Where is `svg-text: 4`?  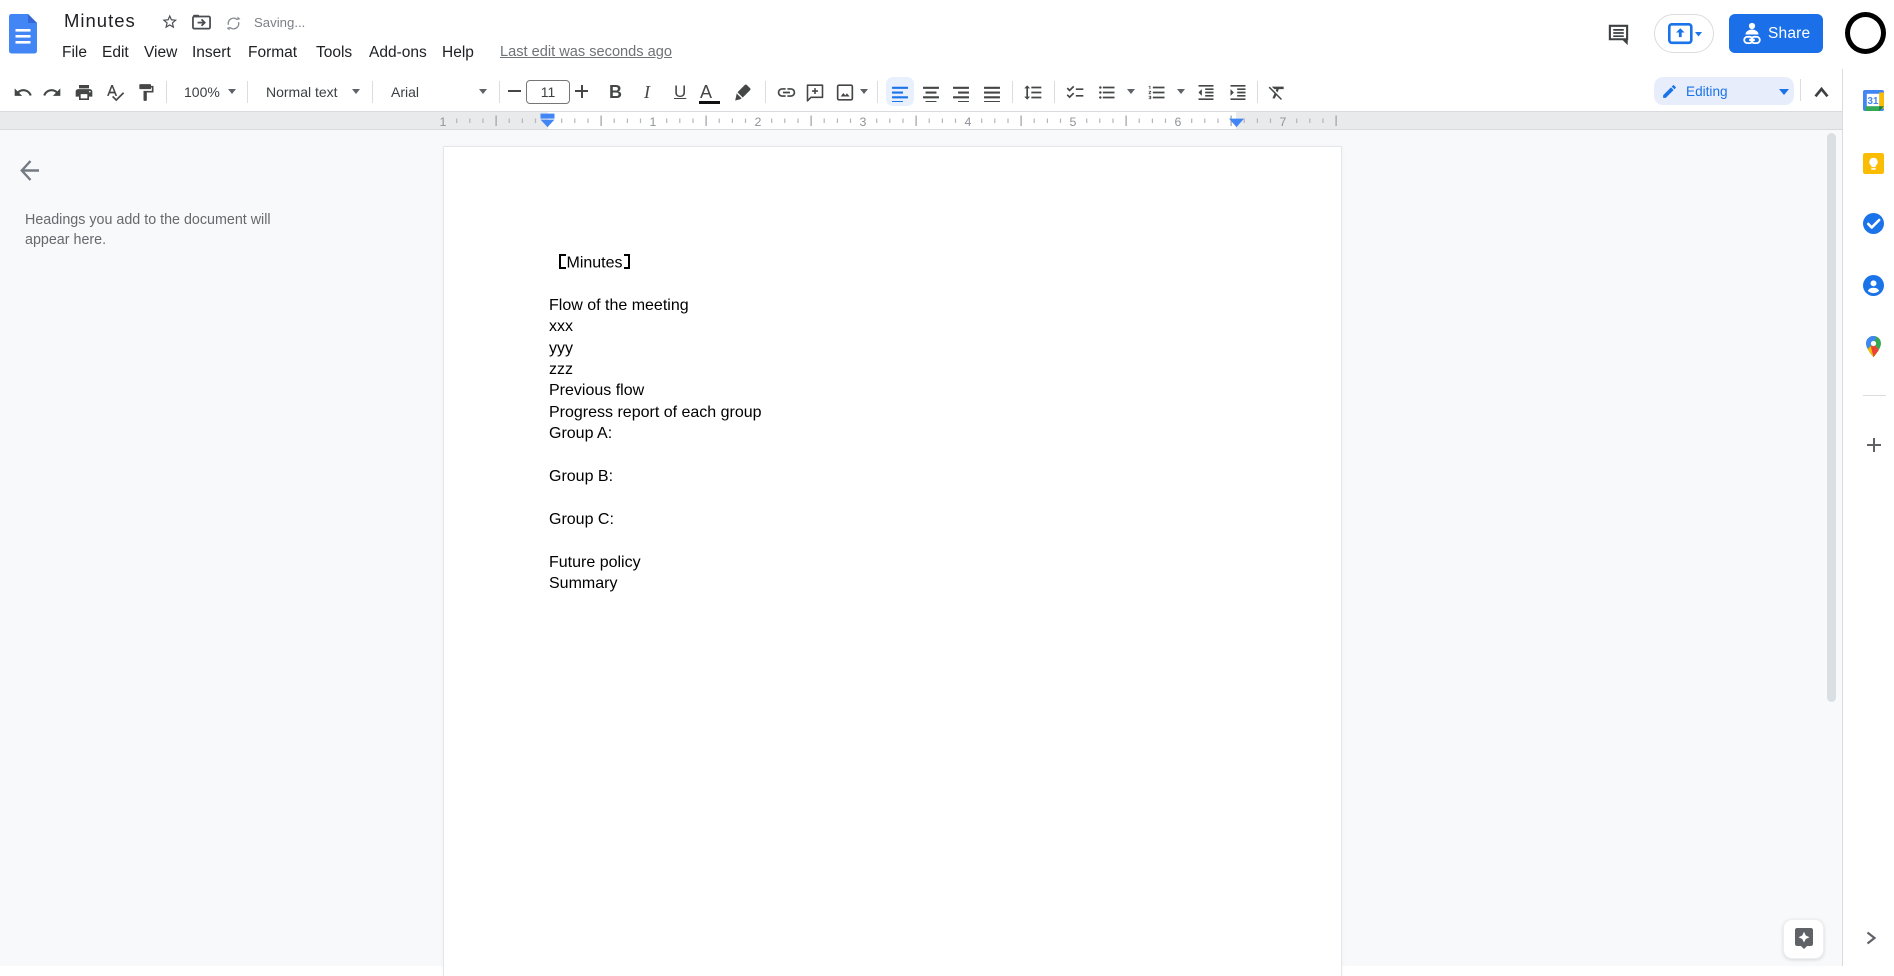
svg-text: 4 is located at coordinates (968, 122).